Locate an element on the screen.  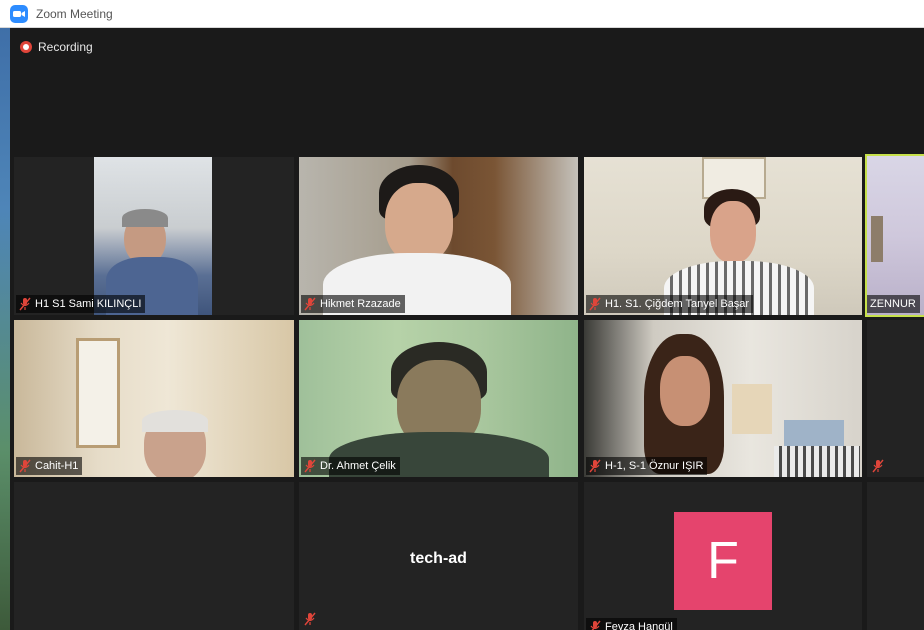
record-icon is located at coordinates (26, 47).